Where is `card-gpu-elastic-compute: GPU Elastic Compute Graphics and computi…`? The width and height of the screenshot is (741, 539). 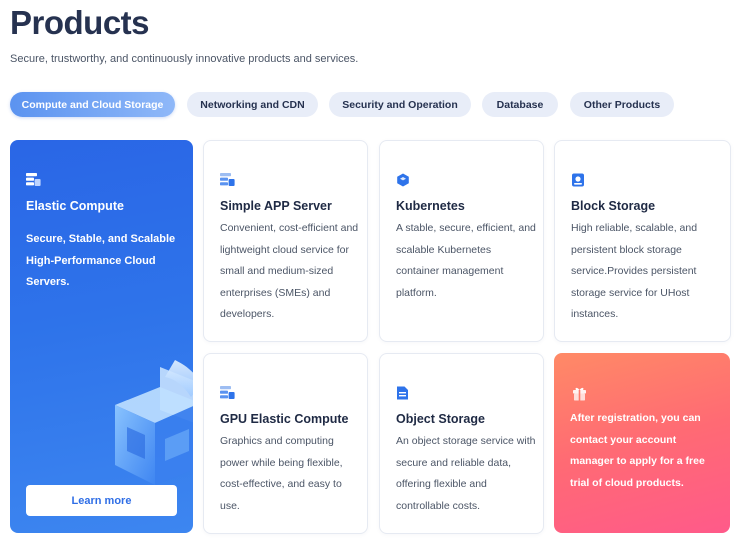 card-gpu-elastic-compute: GPU Elastic Compute Graphics and computi… is located at coordinates (285, 443).